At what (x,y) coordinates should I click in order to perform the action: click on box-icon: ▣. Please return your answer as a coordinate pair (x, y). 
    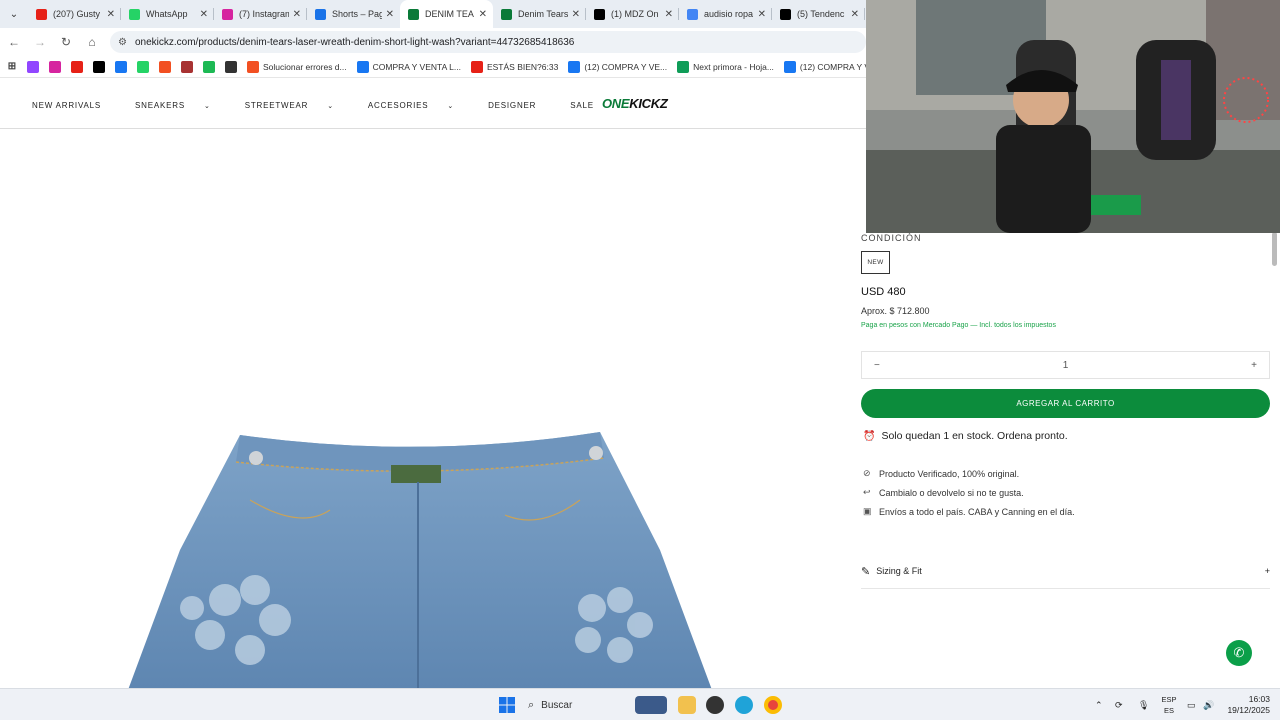
    Looking at the image, I should click on (867, 511).